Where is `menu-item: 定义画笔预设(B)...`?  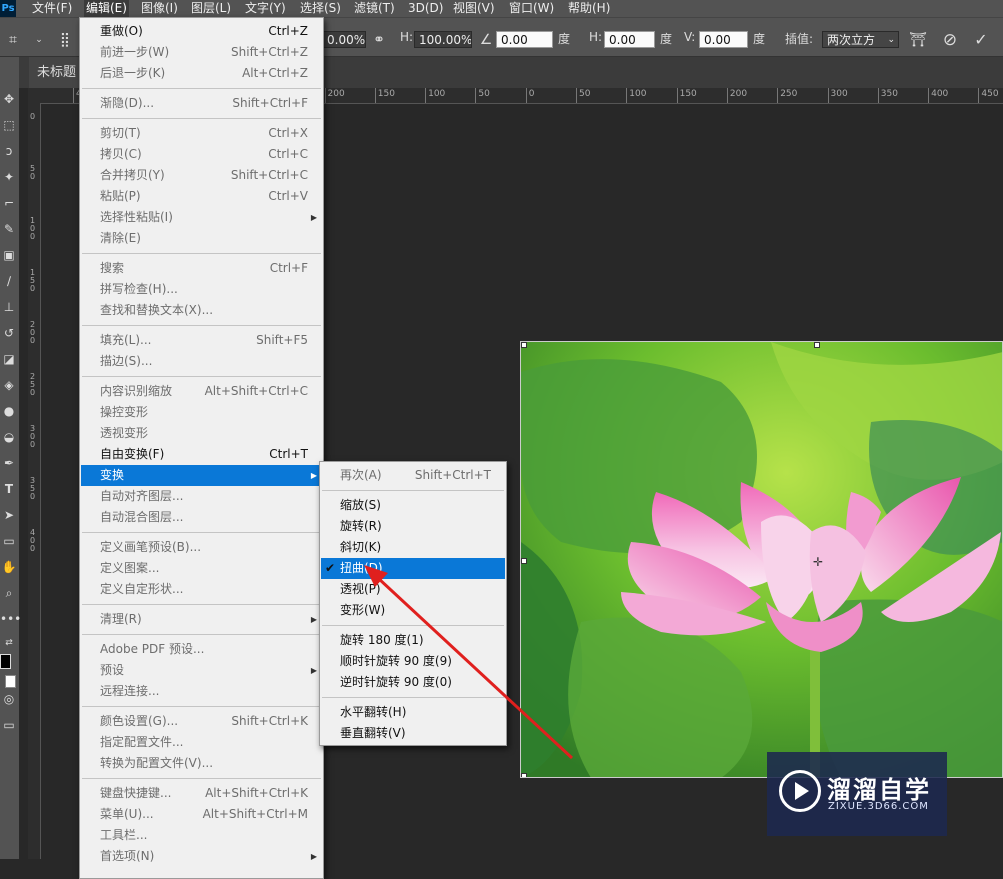
menu-item: 定义画笔预设(B)... is located at coordinates (201, 547).